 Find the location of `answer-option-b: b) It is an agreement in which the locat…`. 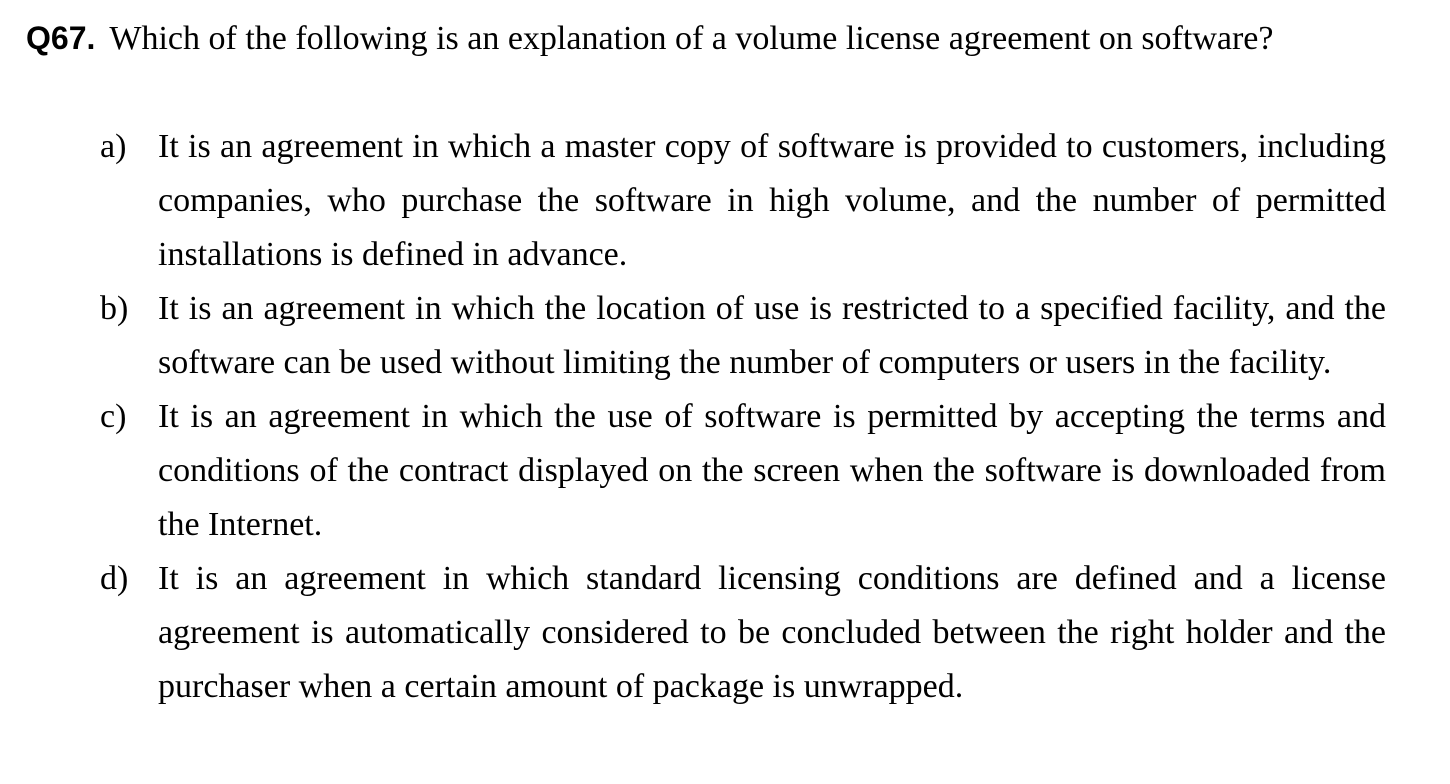

answer-option-b: b) It is an agreement in which the locat… is located at coordinates (743, 336).